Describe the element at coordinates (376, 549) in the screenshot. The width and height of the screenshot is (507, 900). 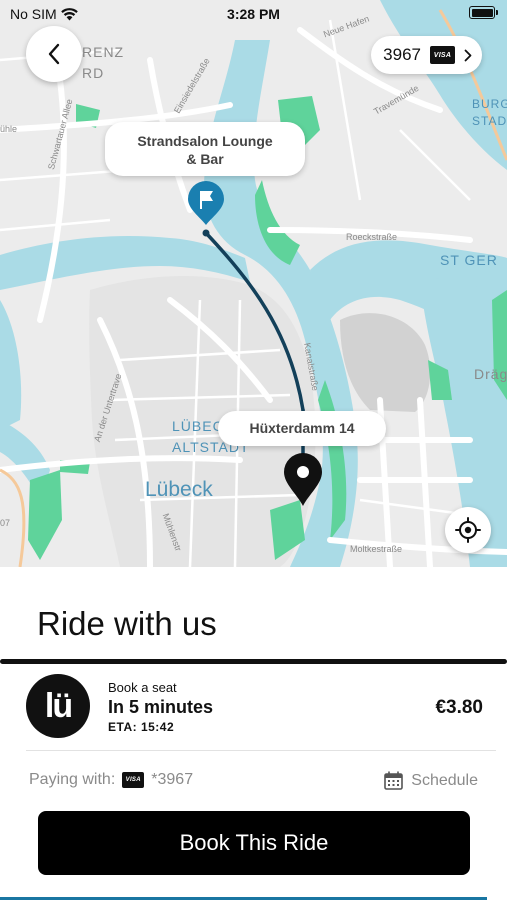
I see `street-moltkestrasse: Moltkestraße` at that location.